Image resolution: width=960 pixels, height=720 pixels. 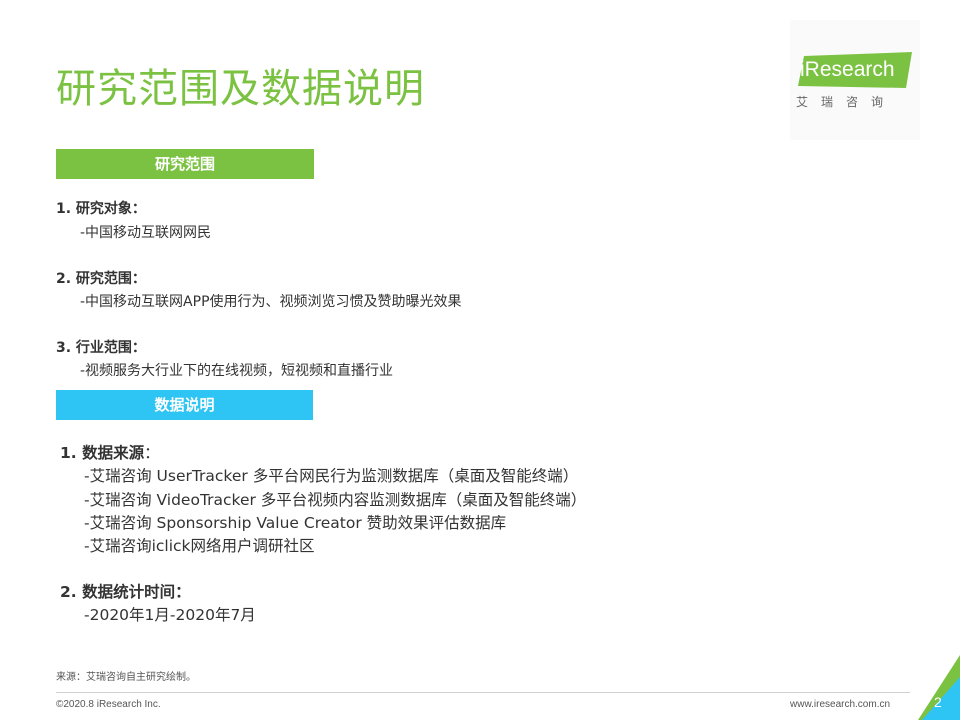 I want to click on data-source-heading-colon: ：, so click(x=152, y=453).